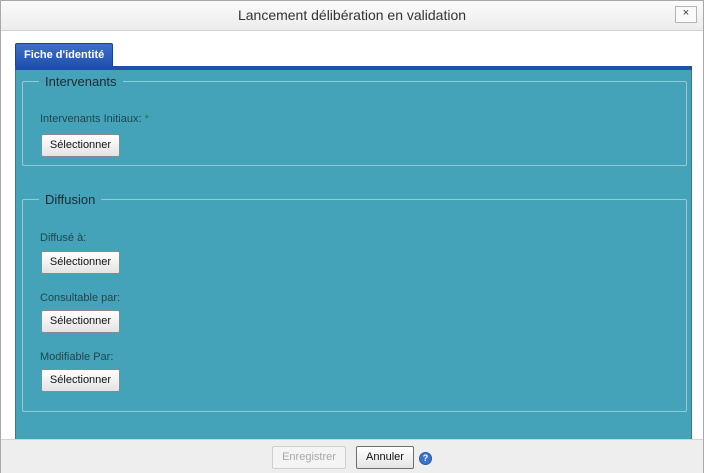 This screenshot has height=473, width=704. Describe the element at coordinates (70, 199) in the screenshot. I see `diffusion-legend: Diffusion` at that location.